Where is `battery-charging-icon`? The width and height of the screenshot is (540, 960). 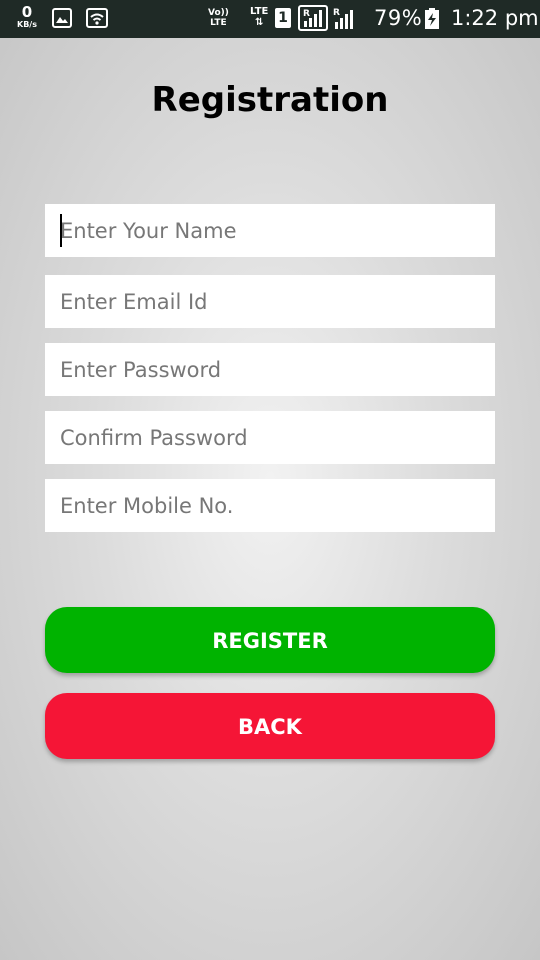 battery-charging-icon is located at coordinates (432, 21).